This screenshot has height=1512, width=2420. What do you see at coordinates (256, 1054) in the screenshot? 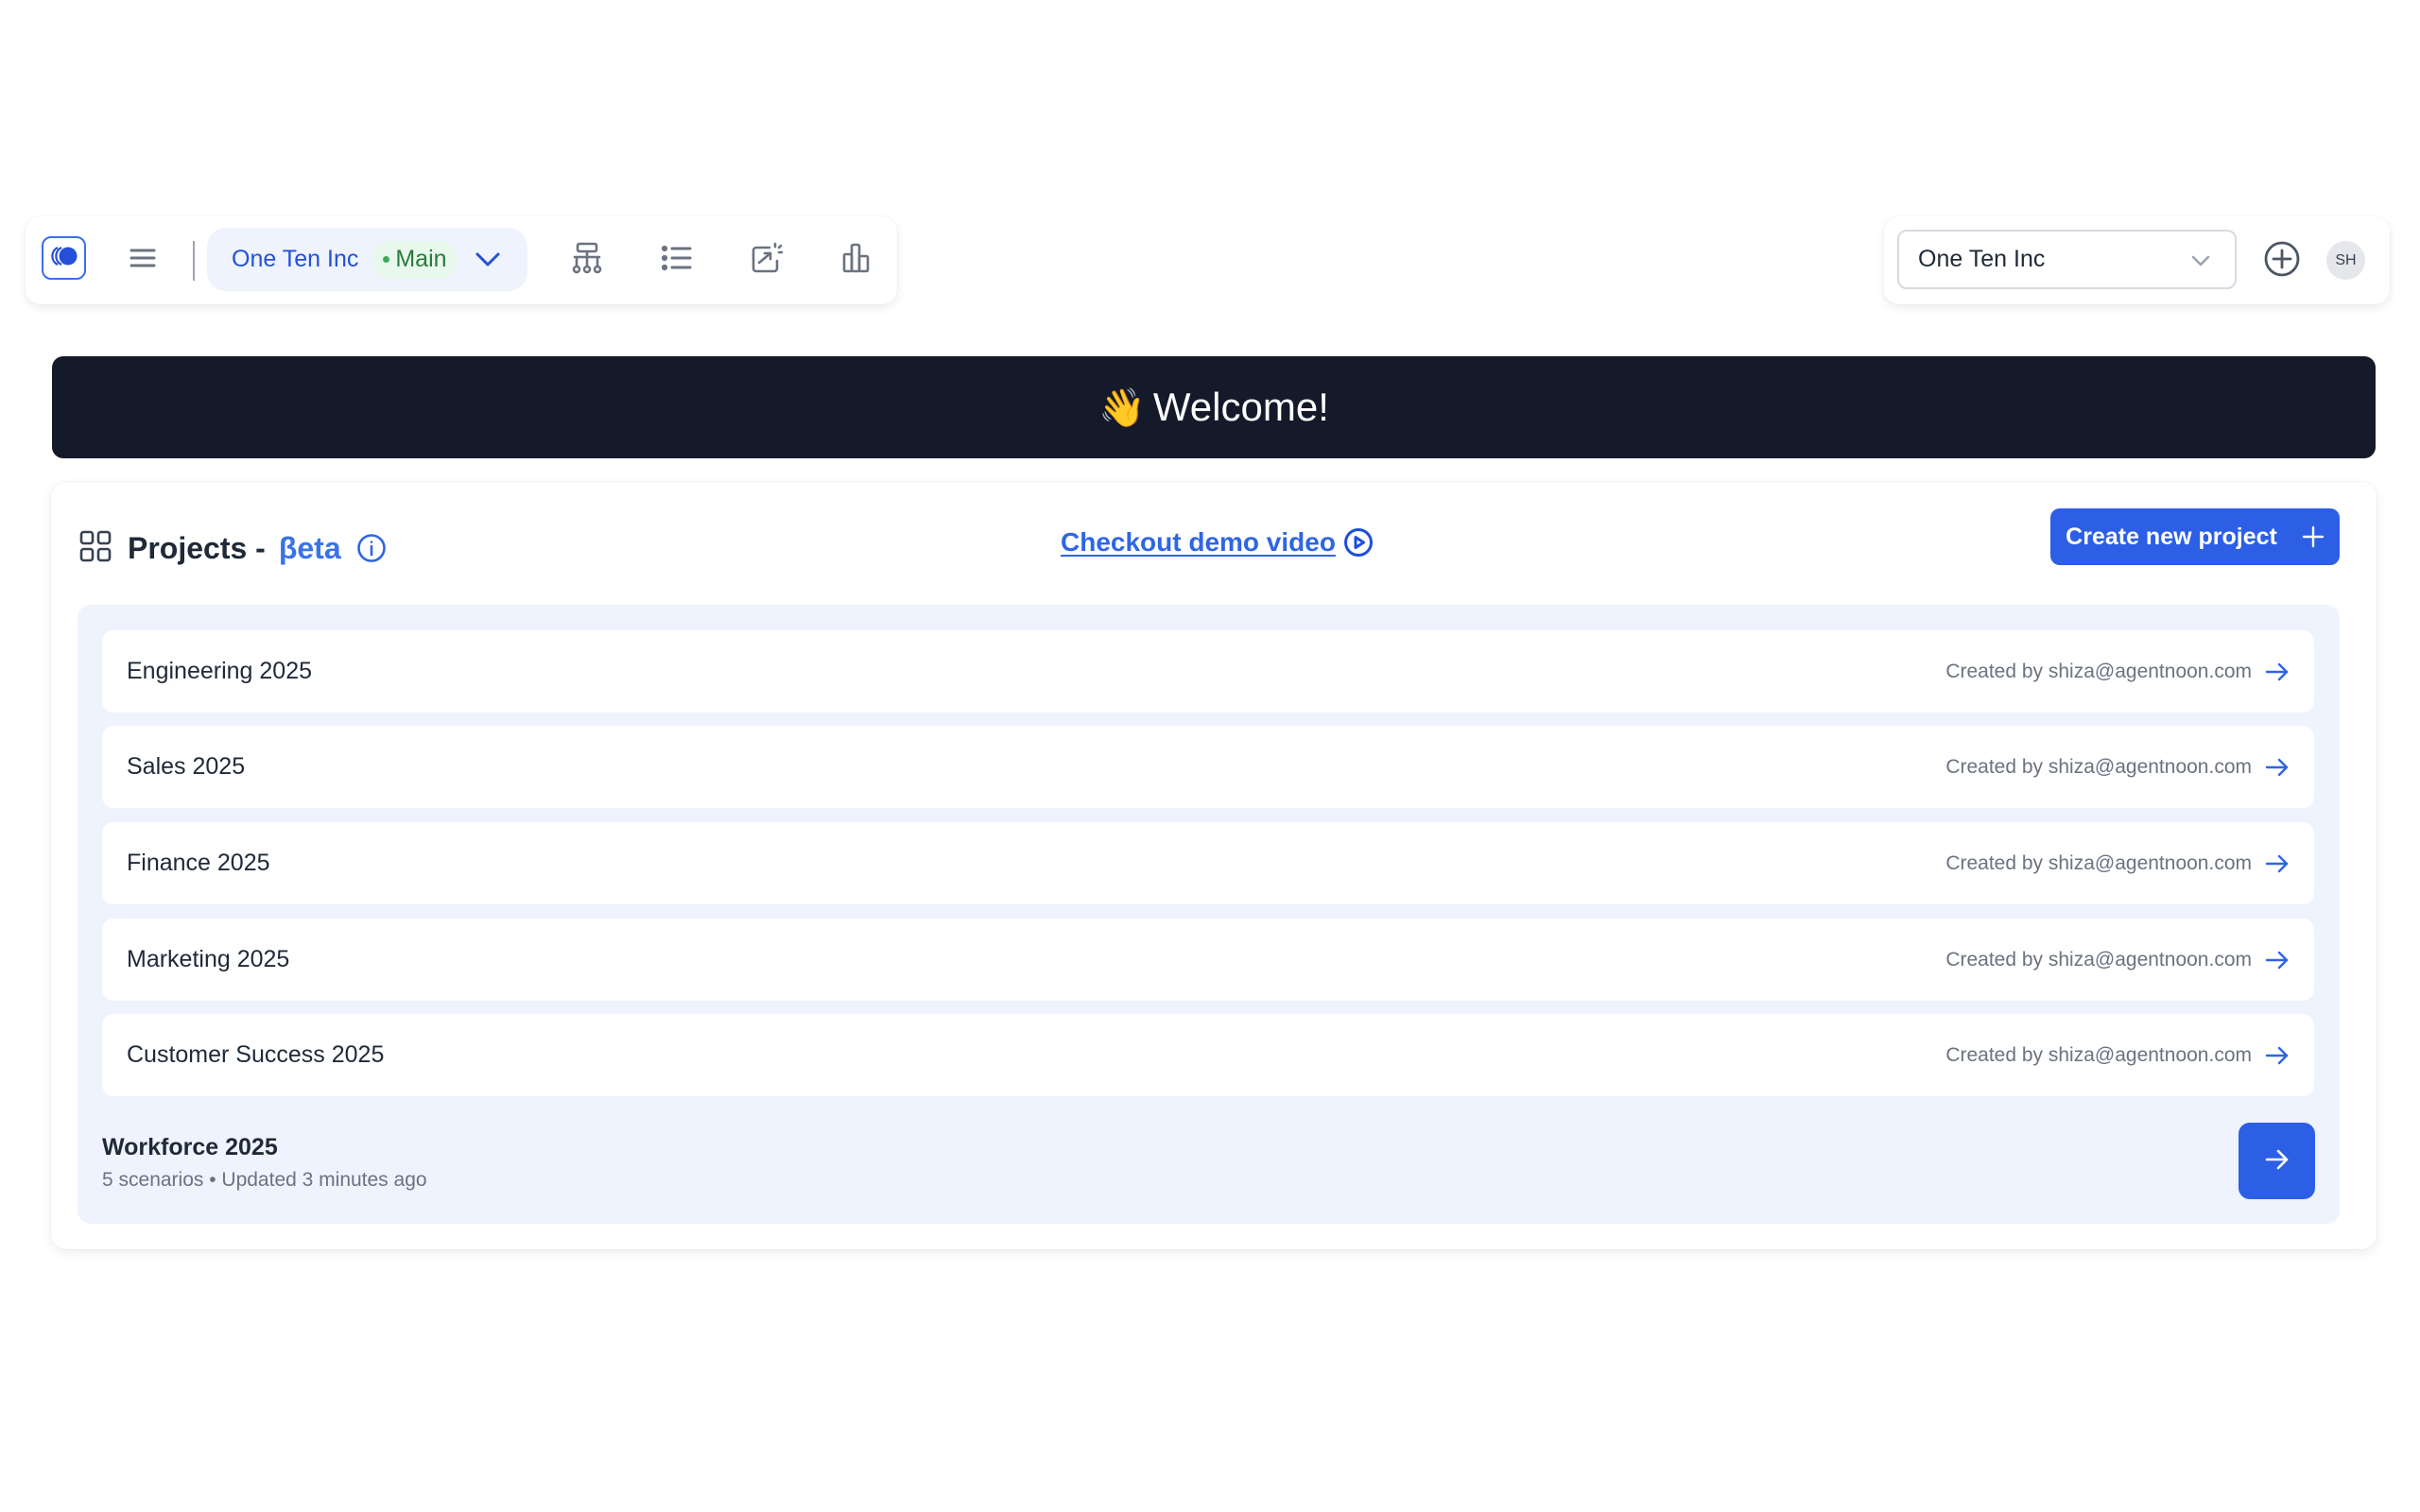
I see `project-name: Customer Success 2025` at bounding box center [256, 1054].